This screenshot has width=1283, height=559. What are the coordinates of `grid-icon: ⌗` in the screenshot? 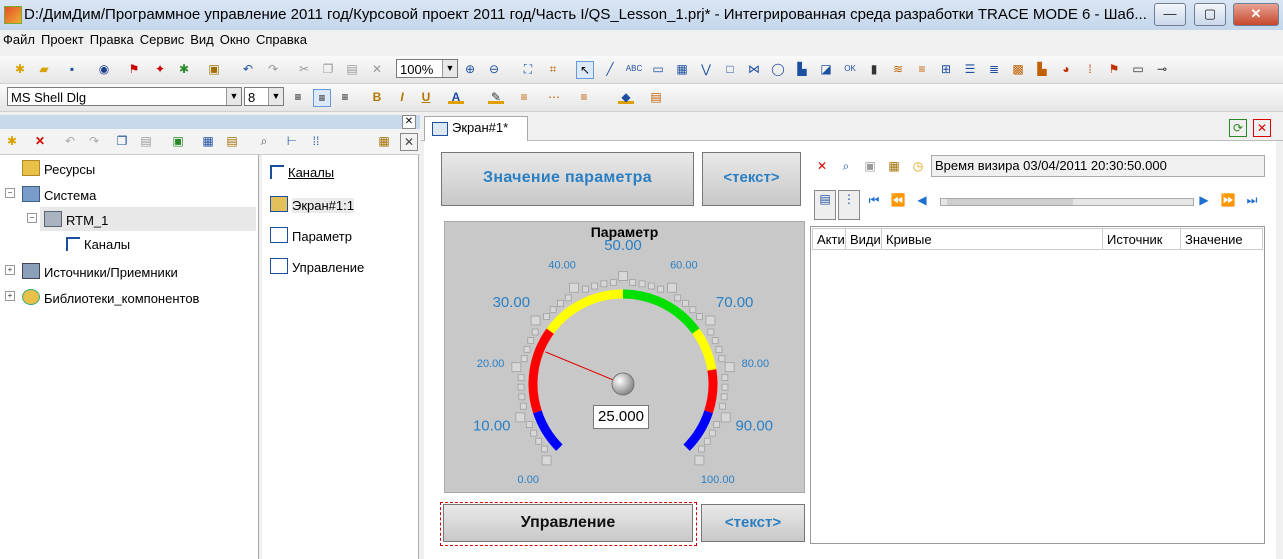 It's located at (553, 69).